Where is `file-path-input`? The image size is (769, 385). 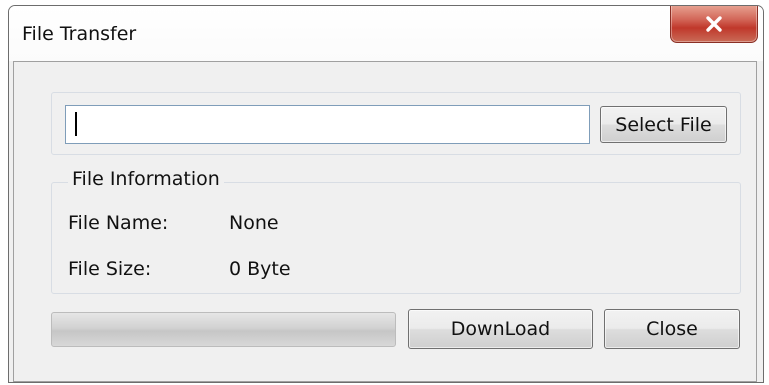 file-path-input is located at coordinates (327, 124).